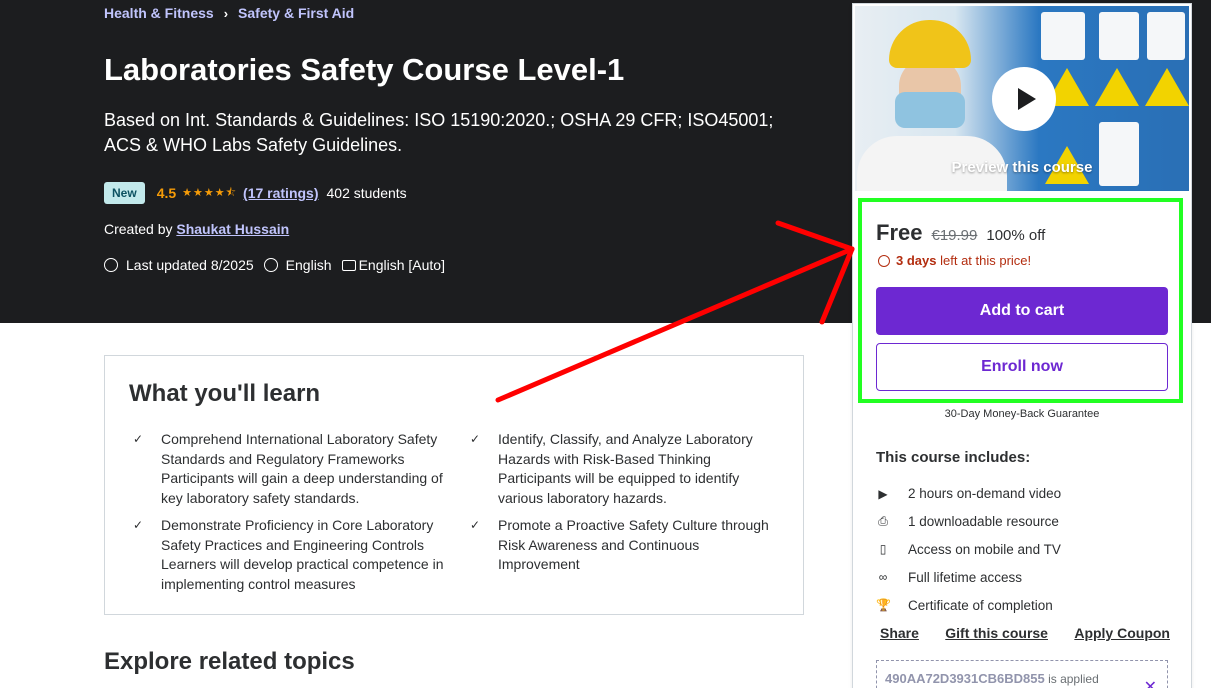 The height and width of the screenshot is (688, 1211). Describe the element at coordinates (226, 13) in the screenshot. I see `chevron-right-icon: ›` at that location.